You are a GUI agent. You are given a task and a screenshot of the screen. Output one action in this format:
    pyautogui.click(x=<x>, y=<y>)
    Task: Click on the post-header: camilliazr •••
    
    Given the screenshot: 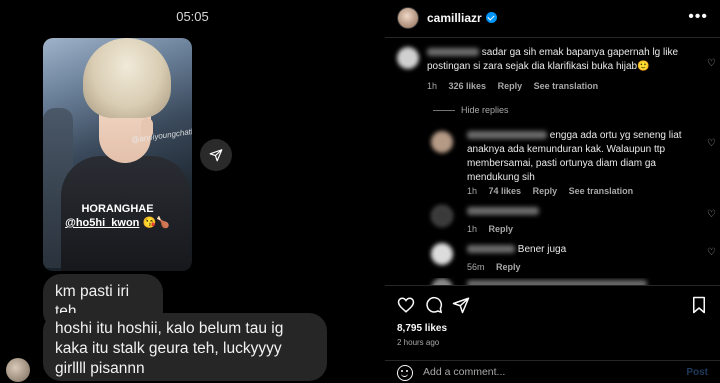 What is the action you would take?
    pyautogui.click(x=552, y=19)
    